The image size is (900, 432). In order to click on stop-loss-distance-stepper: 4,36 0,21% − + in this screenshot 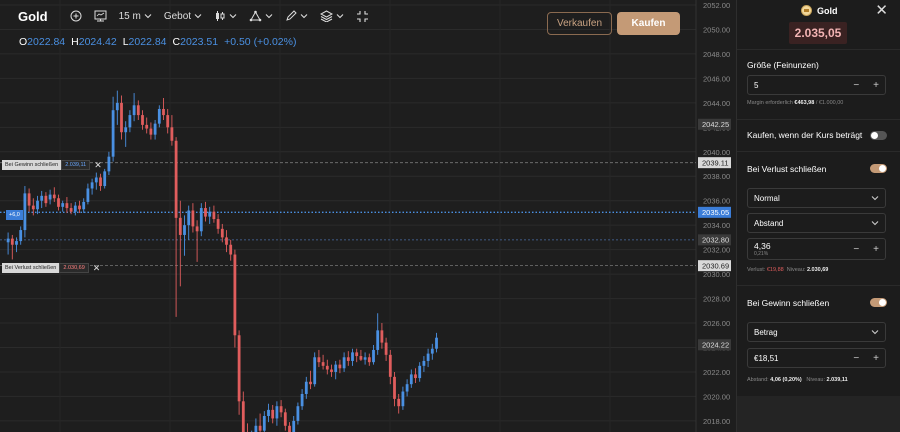, I will do `click(816, 249)`.